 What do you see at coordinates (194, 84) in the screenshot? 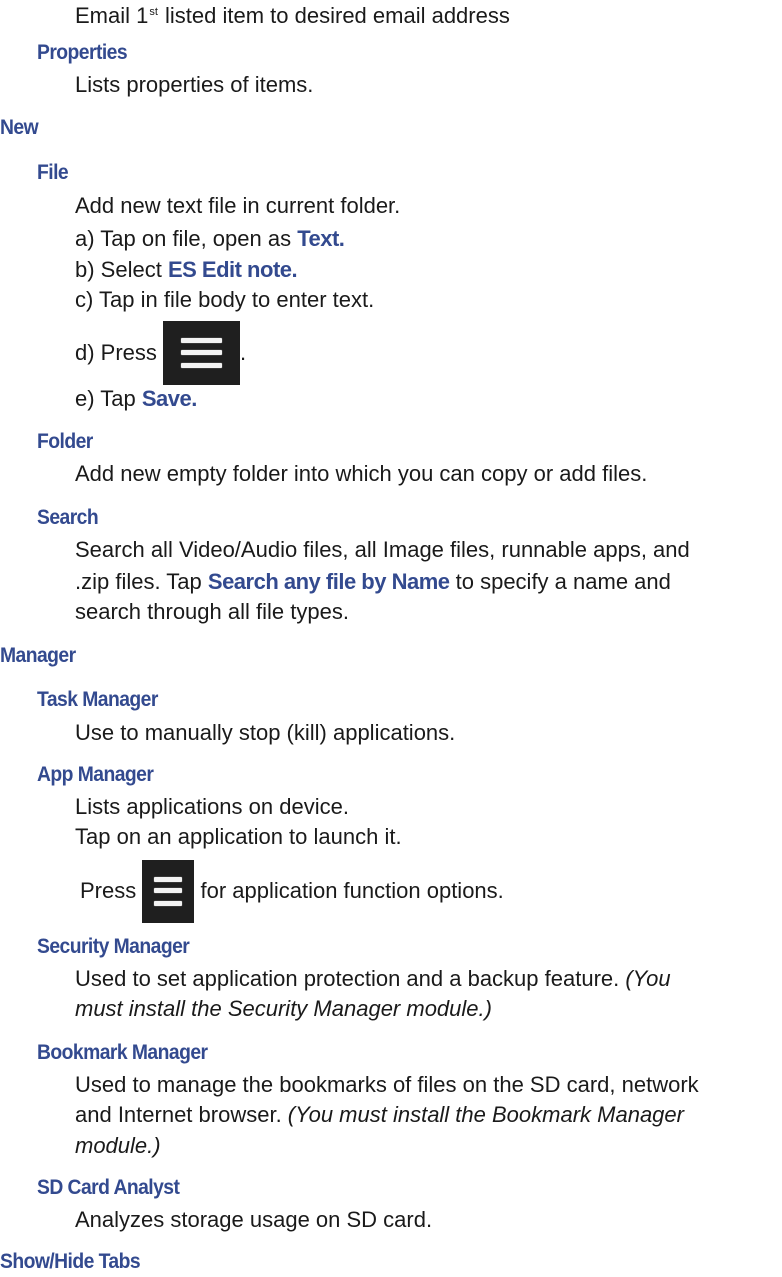
I see `properties-desc: Lists properties of items.` at bounding box center [194, 84].